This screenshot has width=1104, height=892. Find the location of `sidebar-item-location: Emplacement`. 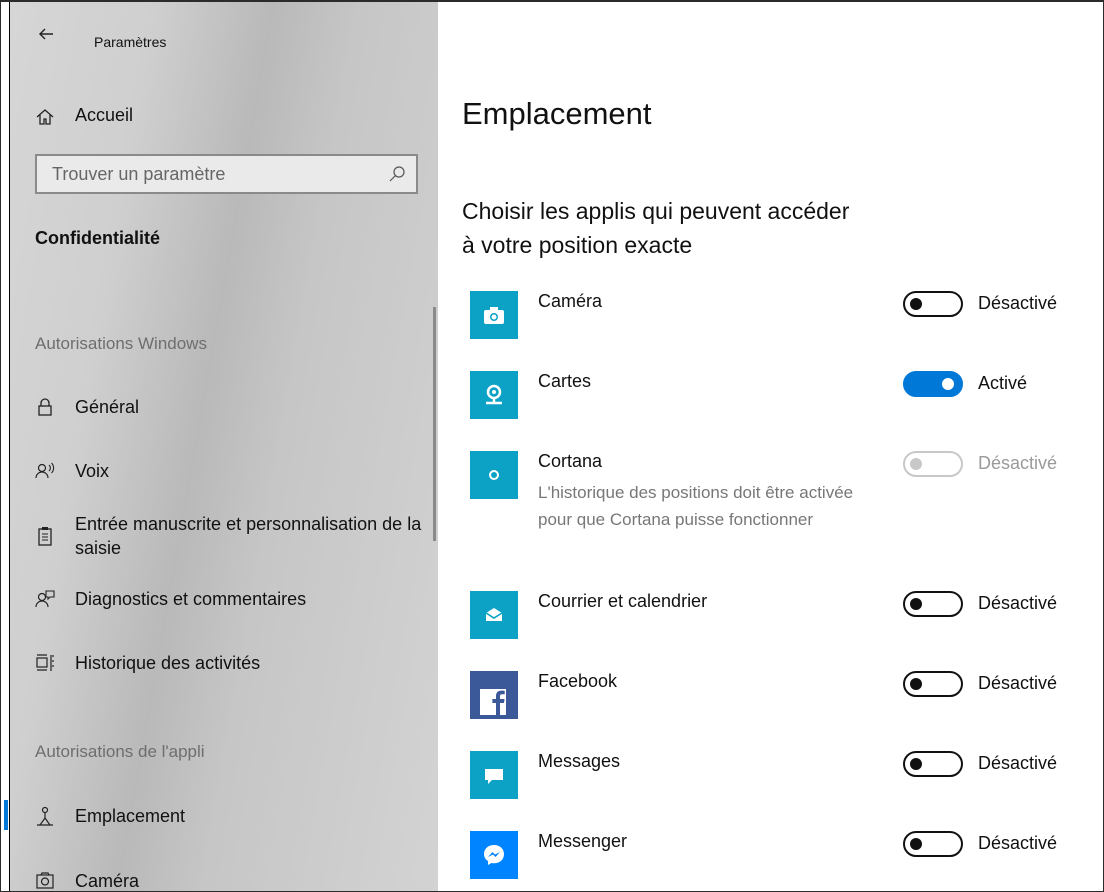

sidebar-item-location: Emplacement is located at coordinates (224, 816).